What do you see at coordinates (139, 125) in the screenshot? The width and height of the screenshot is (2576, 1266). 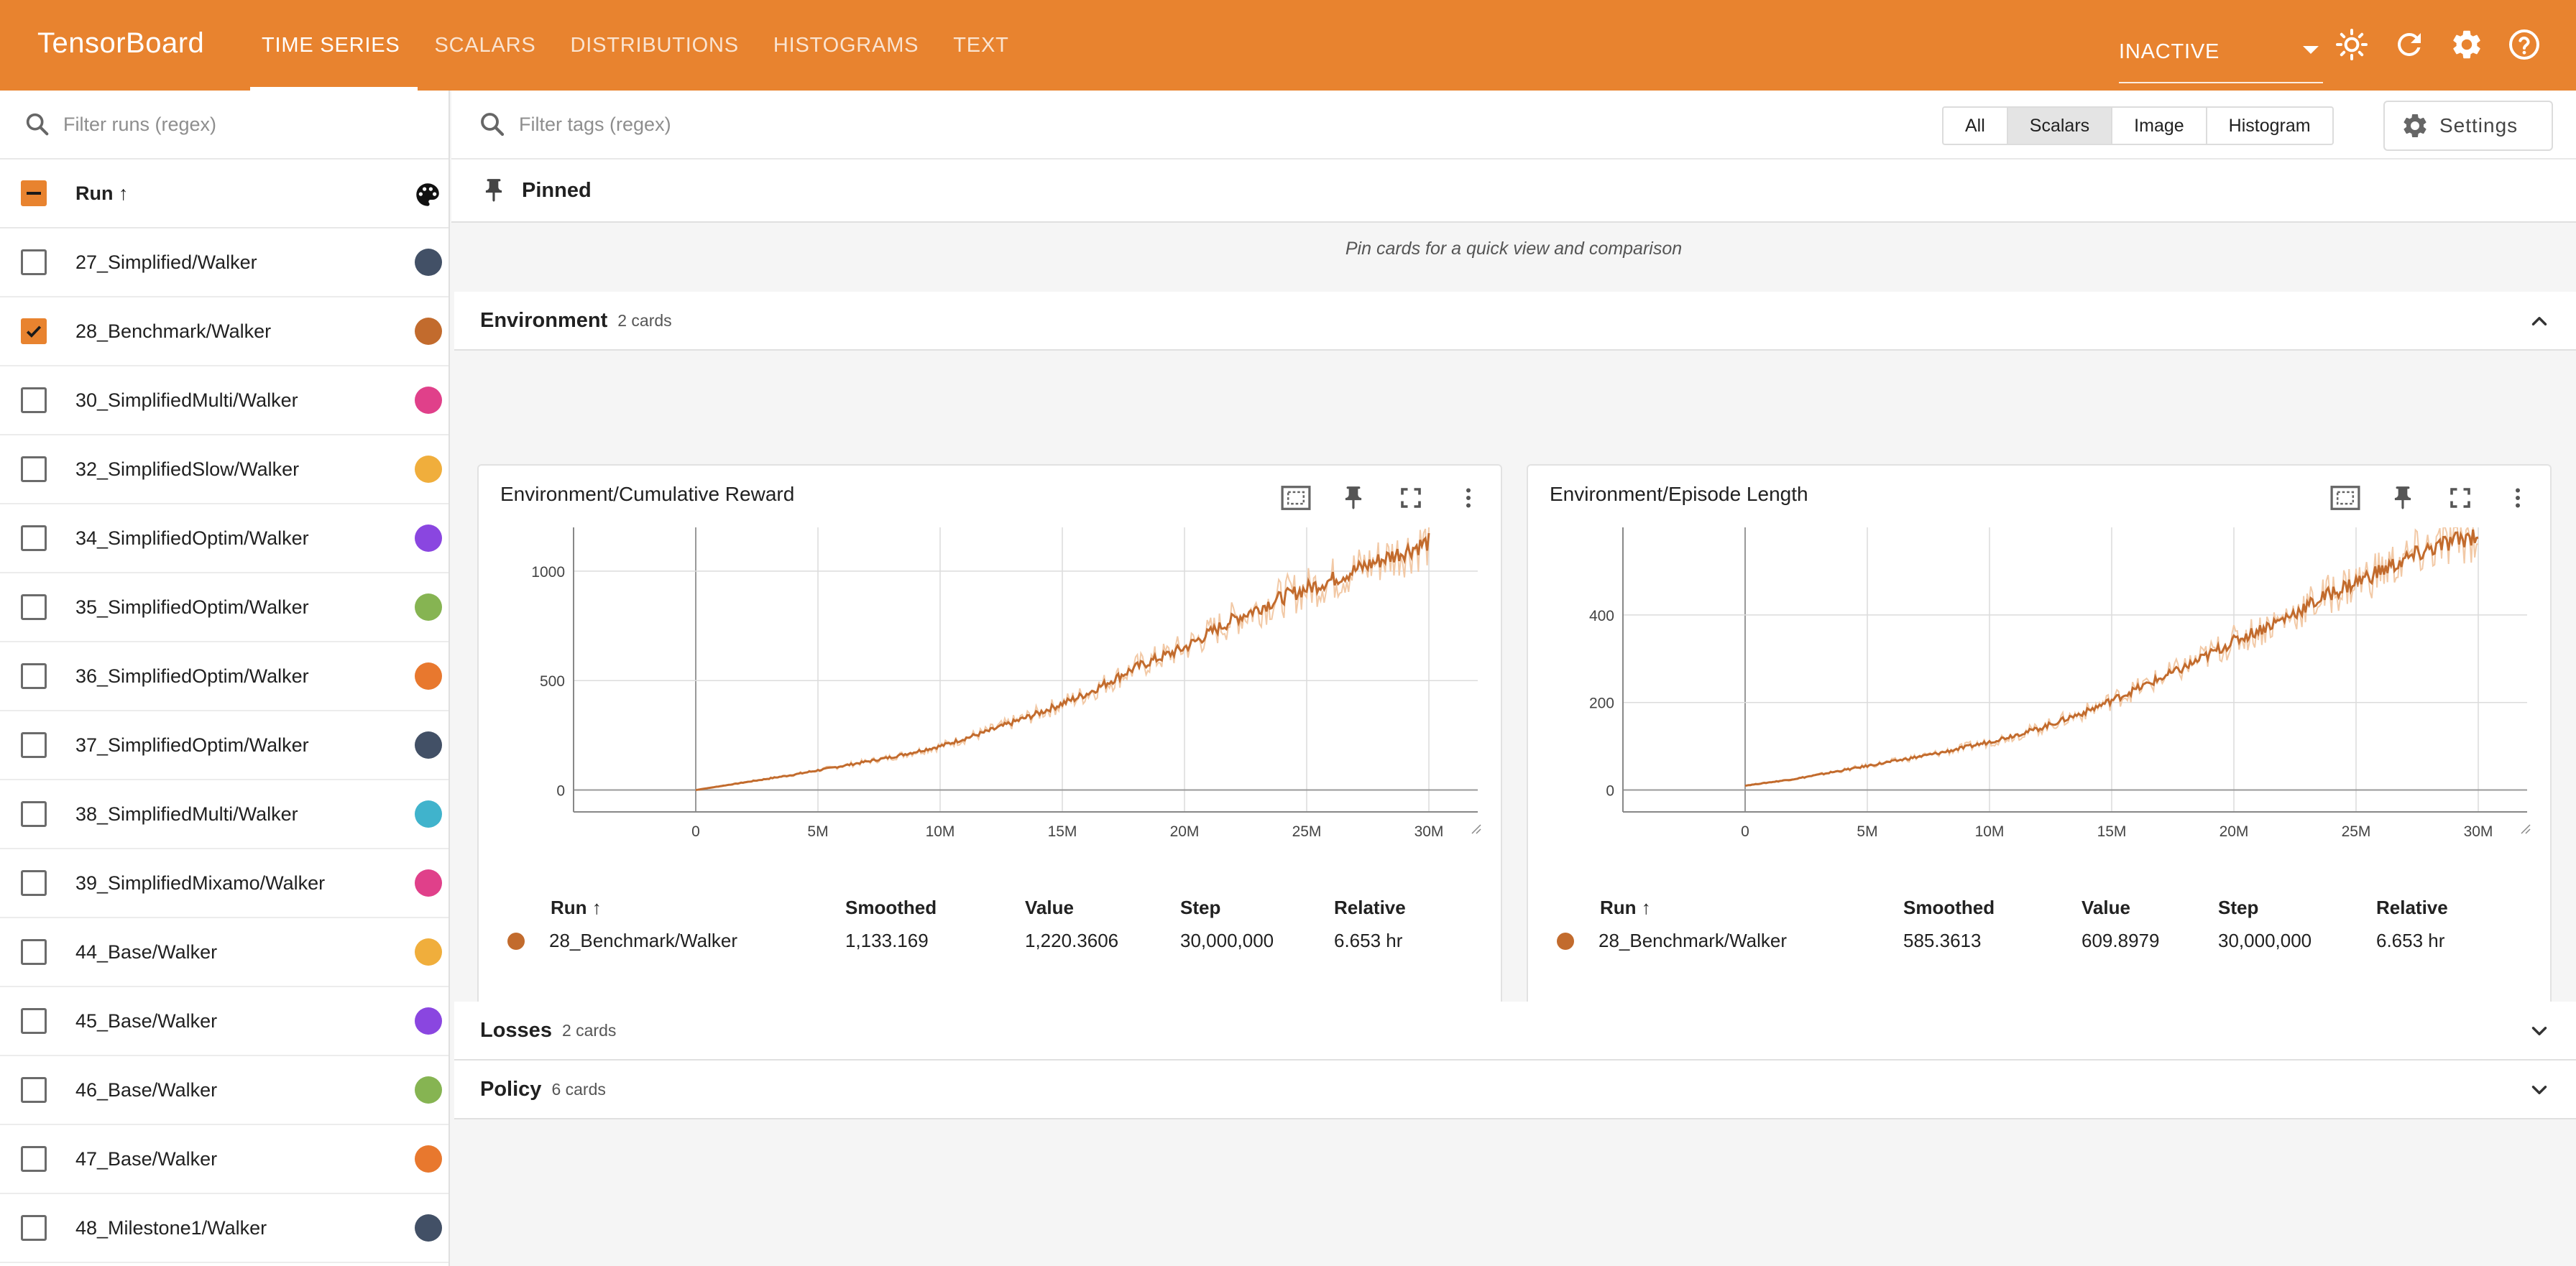 I see `run-filter-input: Filter runs (regex)` at bounding box center [139, 125].